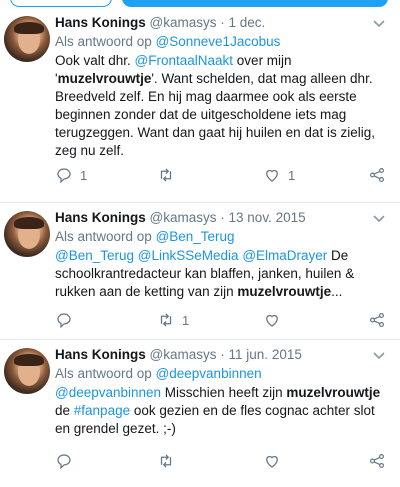 Image resolution: width=400 pixels, height=487 pixels. I want to click on tweet-header: Hans Konings @kamasys · 13 nov. 2015, so click(220, 218).